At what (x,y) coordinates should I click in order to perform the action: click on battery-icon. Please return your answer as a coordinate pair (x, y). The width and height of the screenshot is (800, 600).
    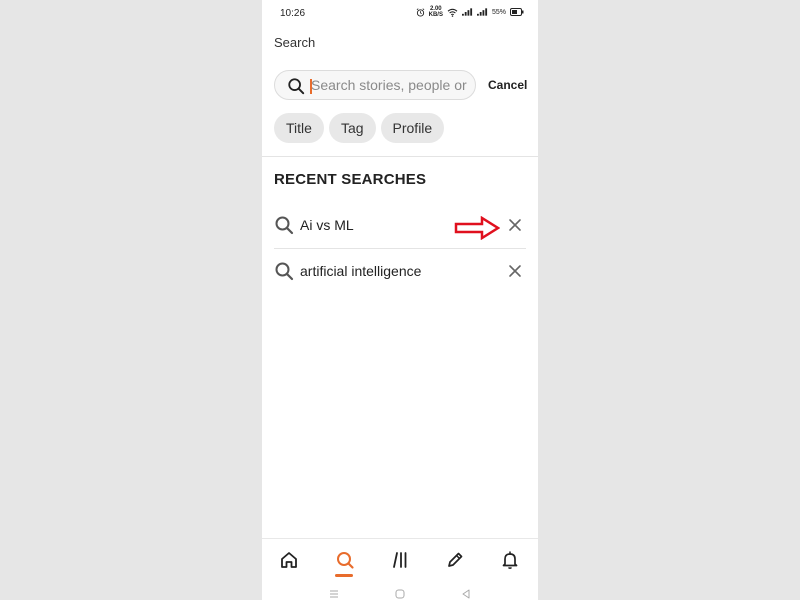
    Looking at the image, I should click on (517, 12).